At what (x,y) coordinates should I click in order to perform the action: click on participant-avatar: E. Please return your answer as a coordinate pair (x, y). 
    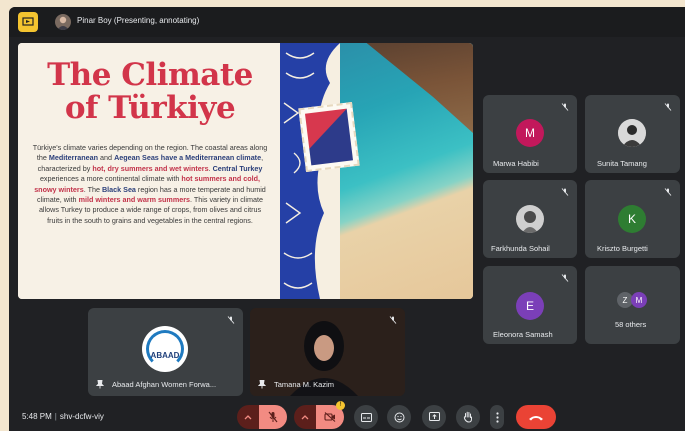
    Looking at the image, I should click on (530, 306).